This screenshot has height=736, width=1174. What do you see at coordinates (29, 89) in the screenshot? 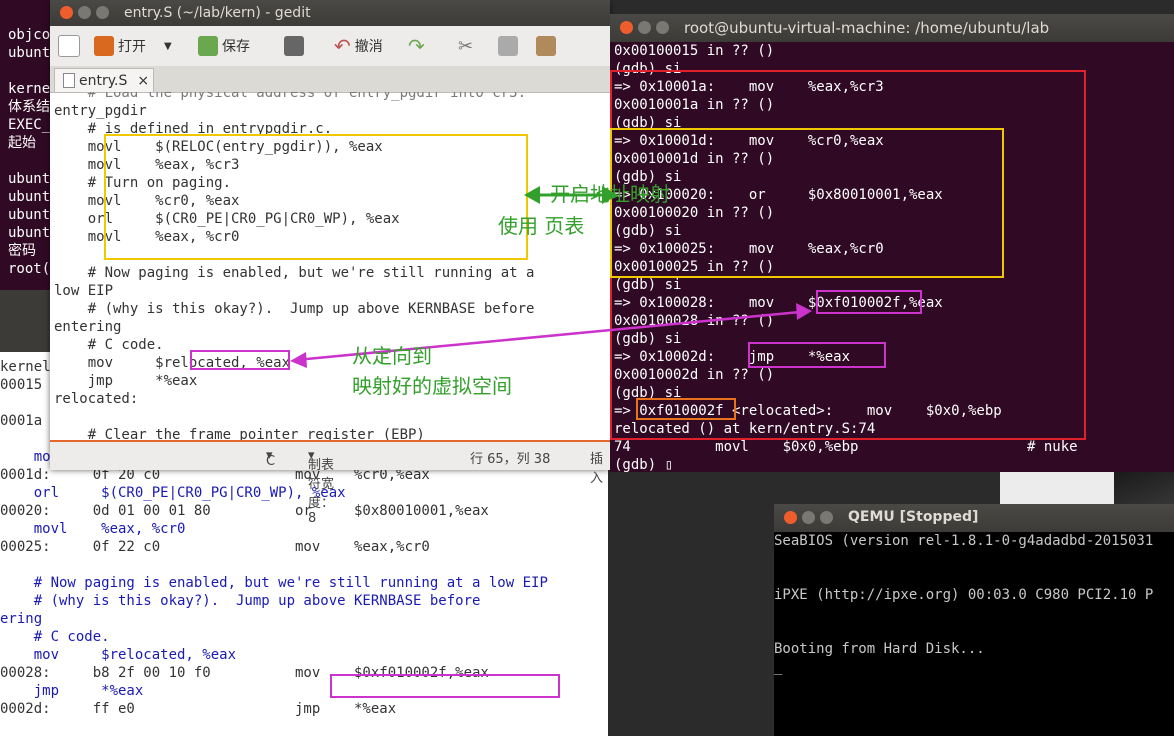
I see `background-terminal-line: kerne` at bounding box center [29, 89].